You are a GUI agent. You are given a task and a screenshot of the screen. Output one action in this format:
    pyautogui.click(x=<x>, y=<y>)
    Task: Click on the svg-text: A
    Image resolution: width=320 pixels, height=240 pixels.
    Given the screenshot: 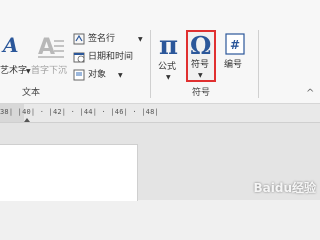 What is the action you would take?
    pyautogui.click(x=10, y=45)
    